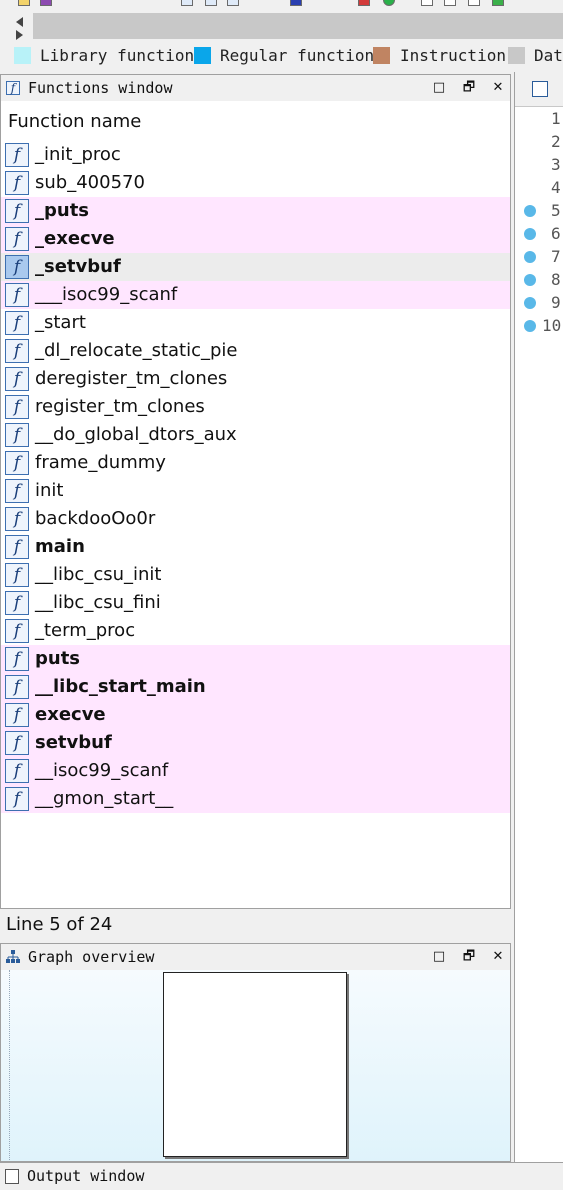 The width and height of the screenshot is (563, 1200). Describe the element at coordinates (255, 659) in the screenshot. I see `function-row: f puts` at that location.